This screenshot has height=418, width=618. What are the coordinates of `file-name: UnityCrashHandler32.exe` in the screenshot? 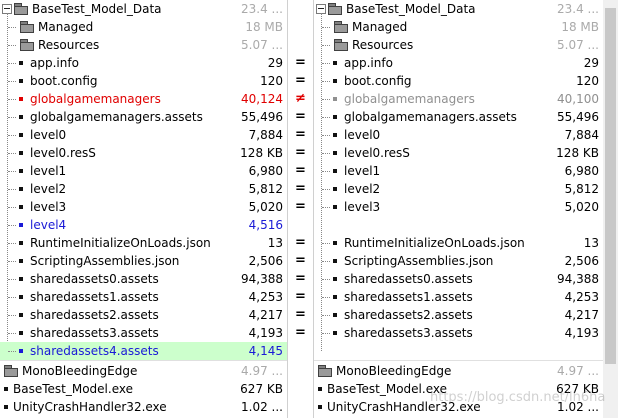 It's located at (90, 407).